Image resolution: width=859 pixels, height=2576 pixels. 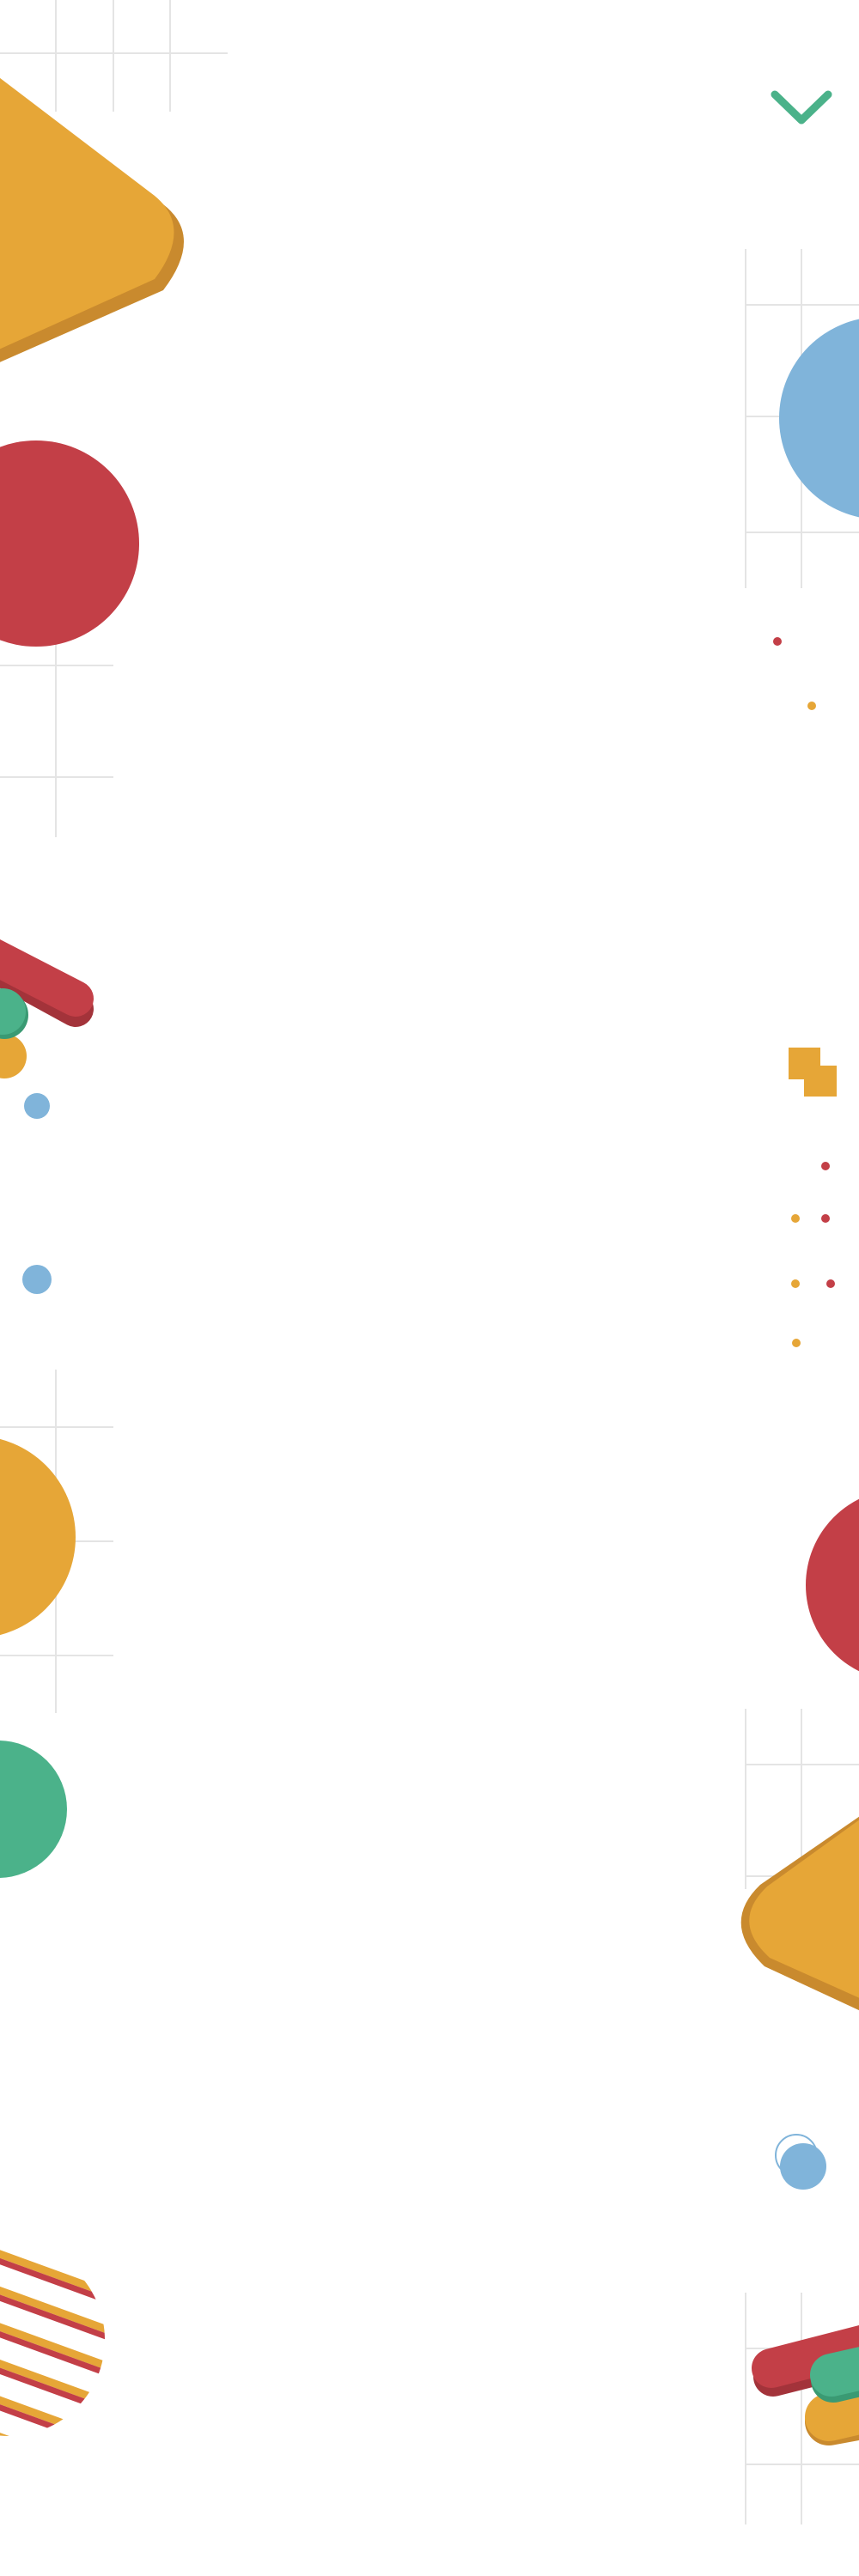 What do you see at coordinates (92, 219) in the screenshot?
I see `yellow-triangle-top-left` at bounding box center [92, 219].